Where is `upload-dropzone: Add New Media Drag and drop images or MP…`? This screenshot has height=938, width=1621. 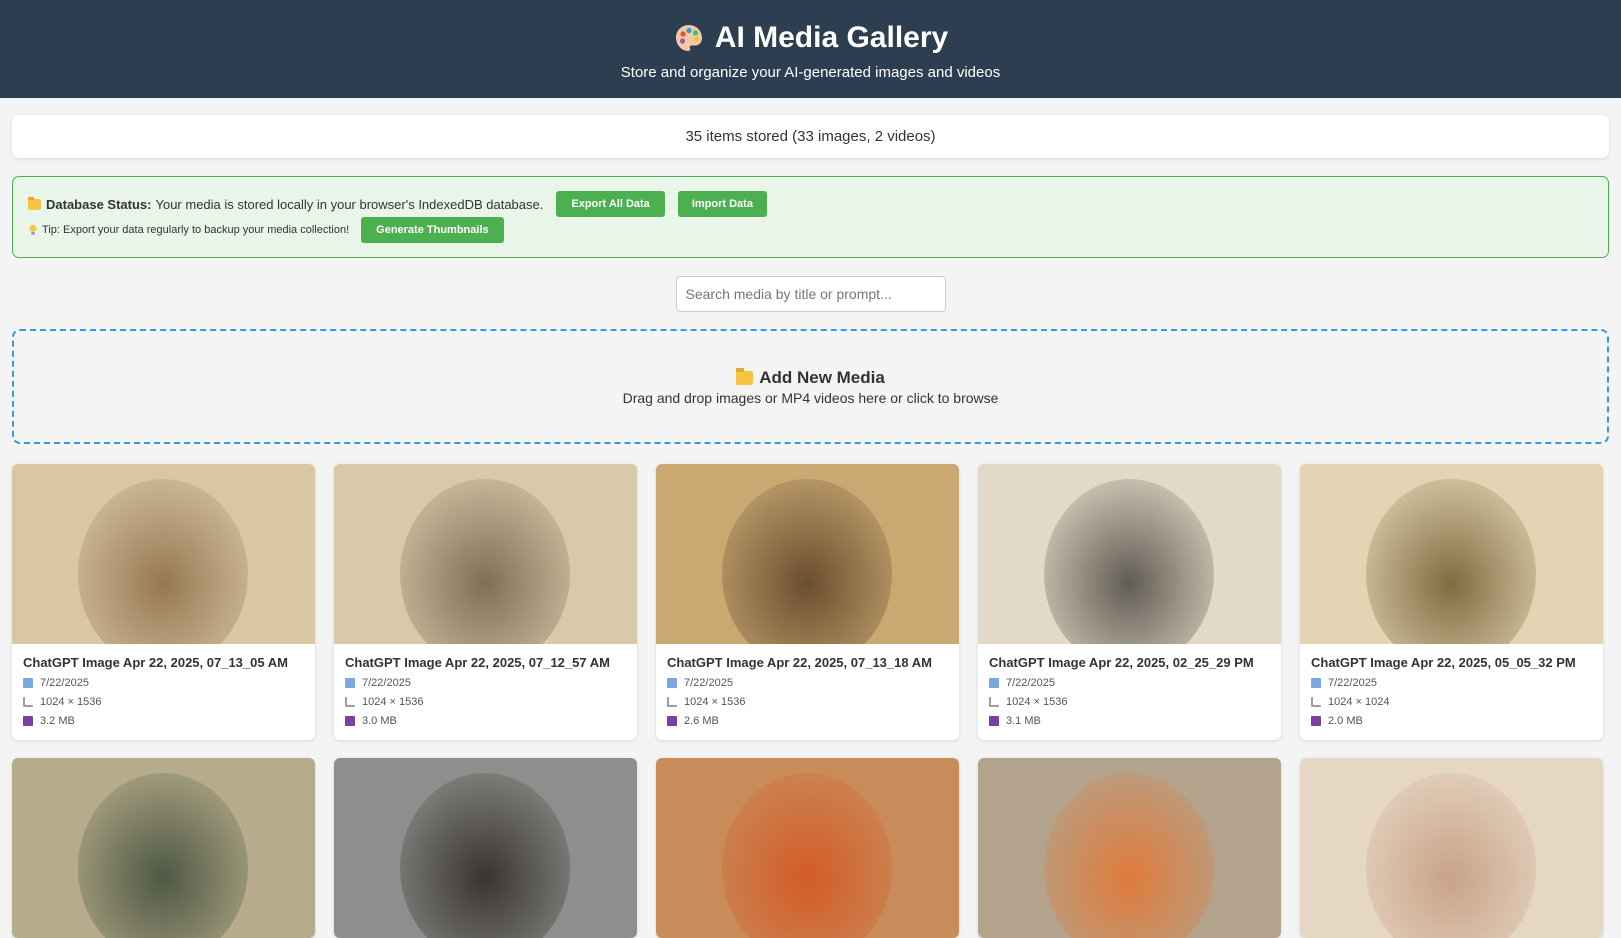 upload-dropzone: Add New Media Drag and drop images or MP… is located at coordinates (810, 386).